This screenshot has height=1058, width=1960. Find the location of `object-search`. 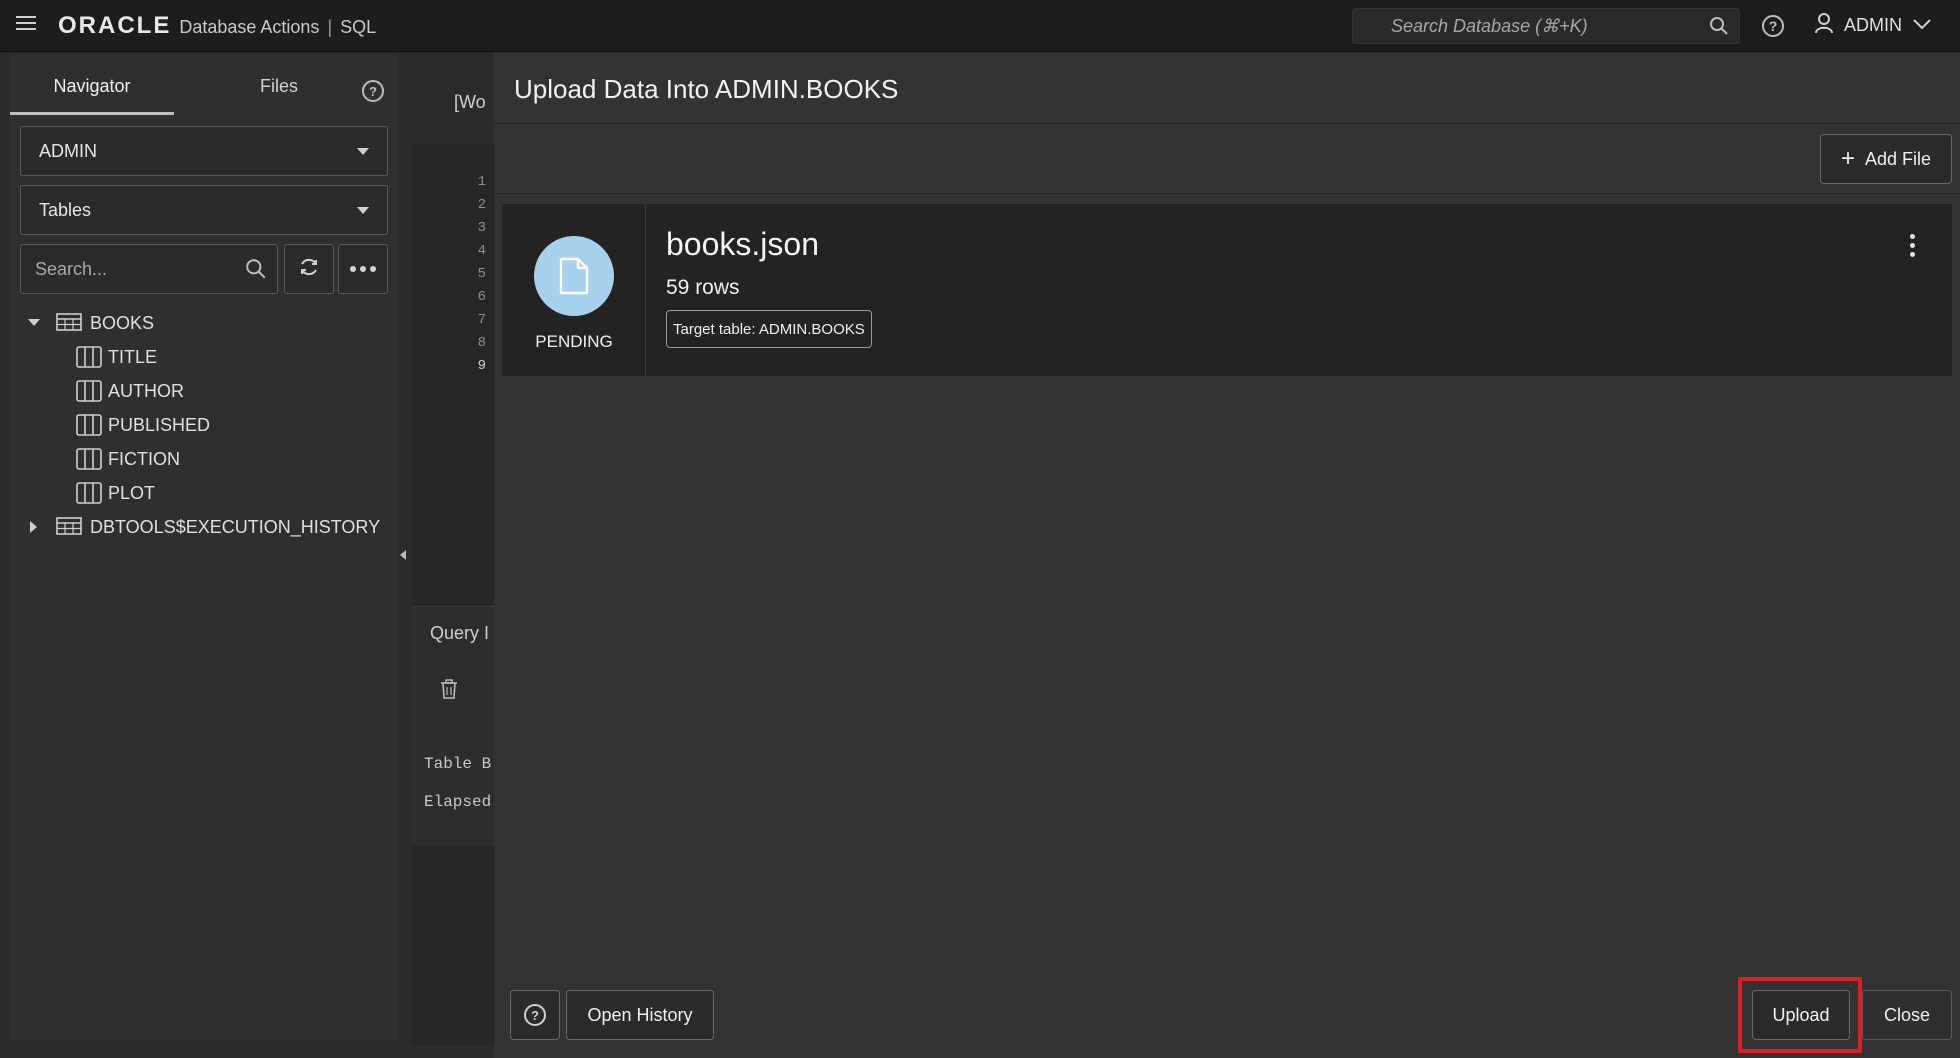

object-search is located at coordinates (149, 269).